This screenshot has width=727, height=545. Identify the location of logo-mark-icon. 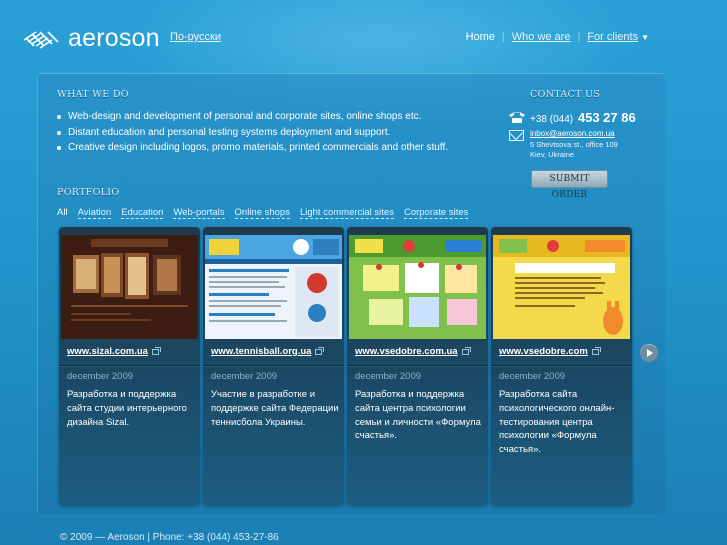
(41, 39).